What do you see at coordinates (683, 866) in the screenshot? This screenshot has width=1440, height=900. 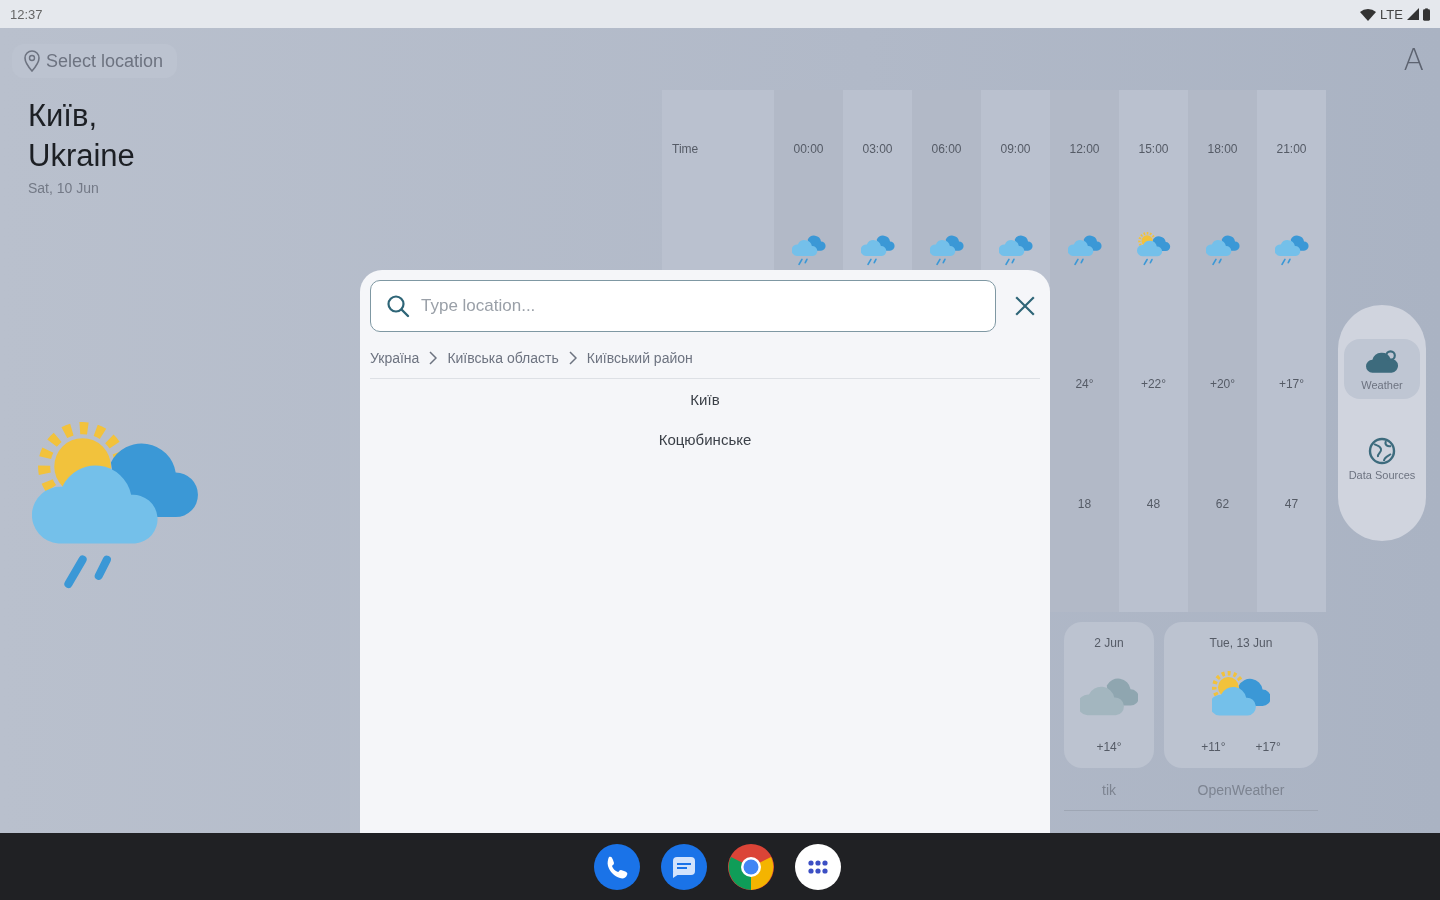 I see `messages-app-icon` at bounding box center [683, 866].